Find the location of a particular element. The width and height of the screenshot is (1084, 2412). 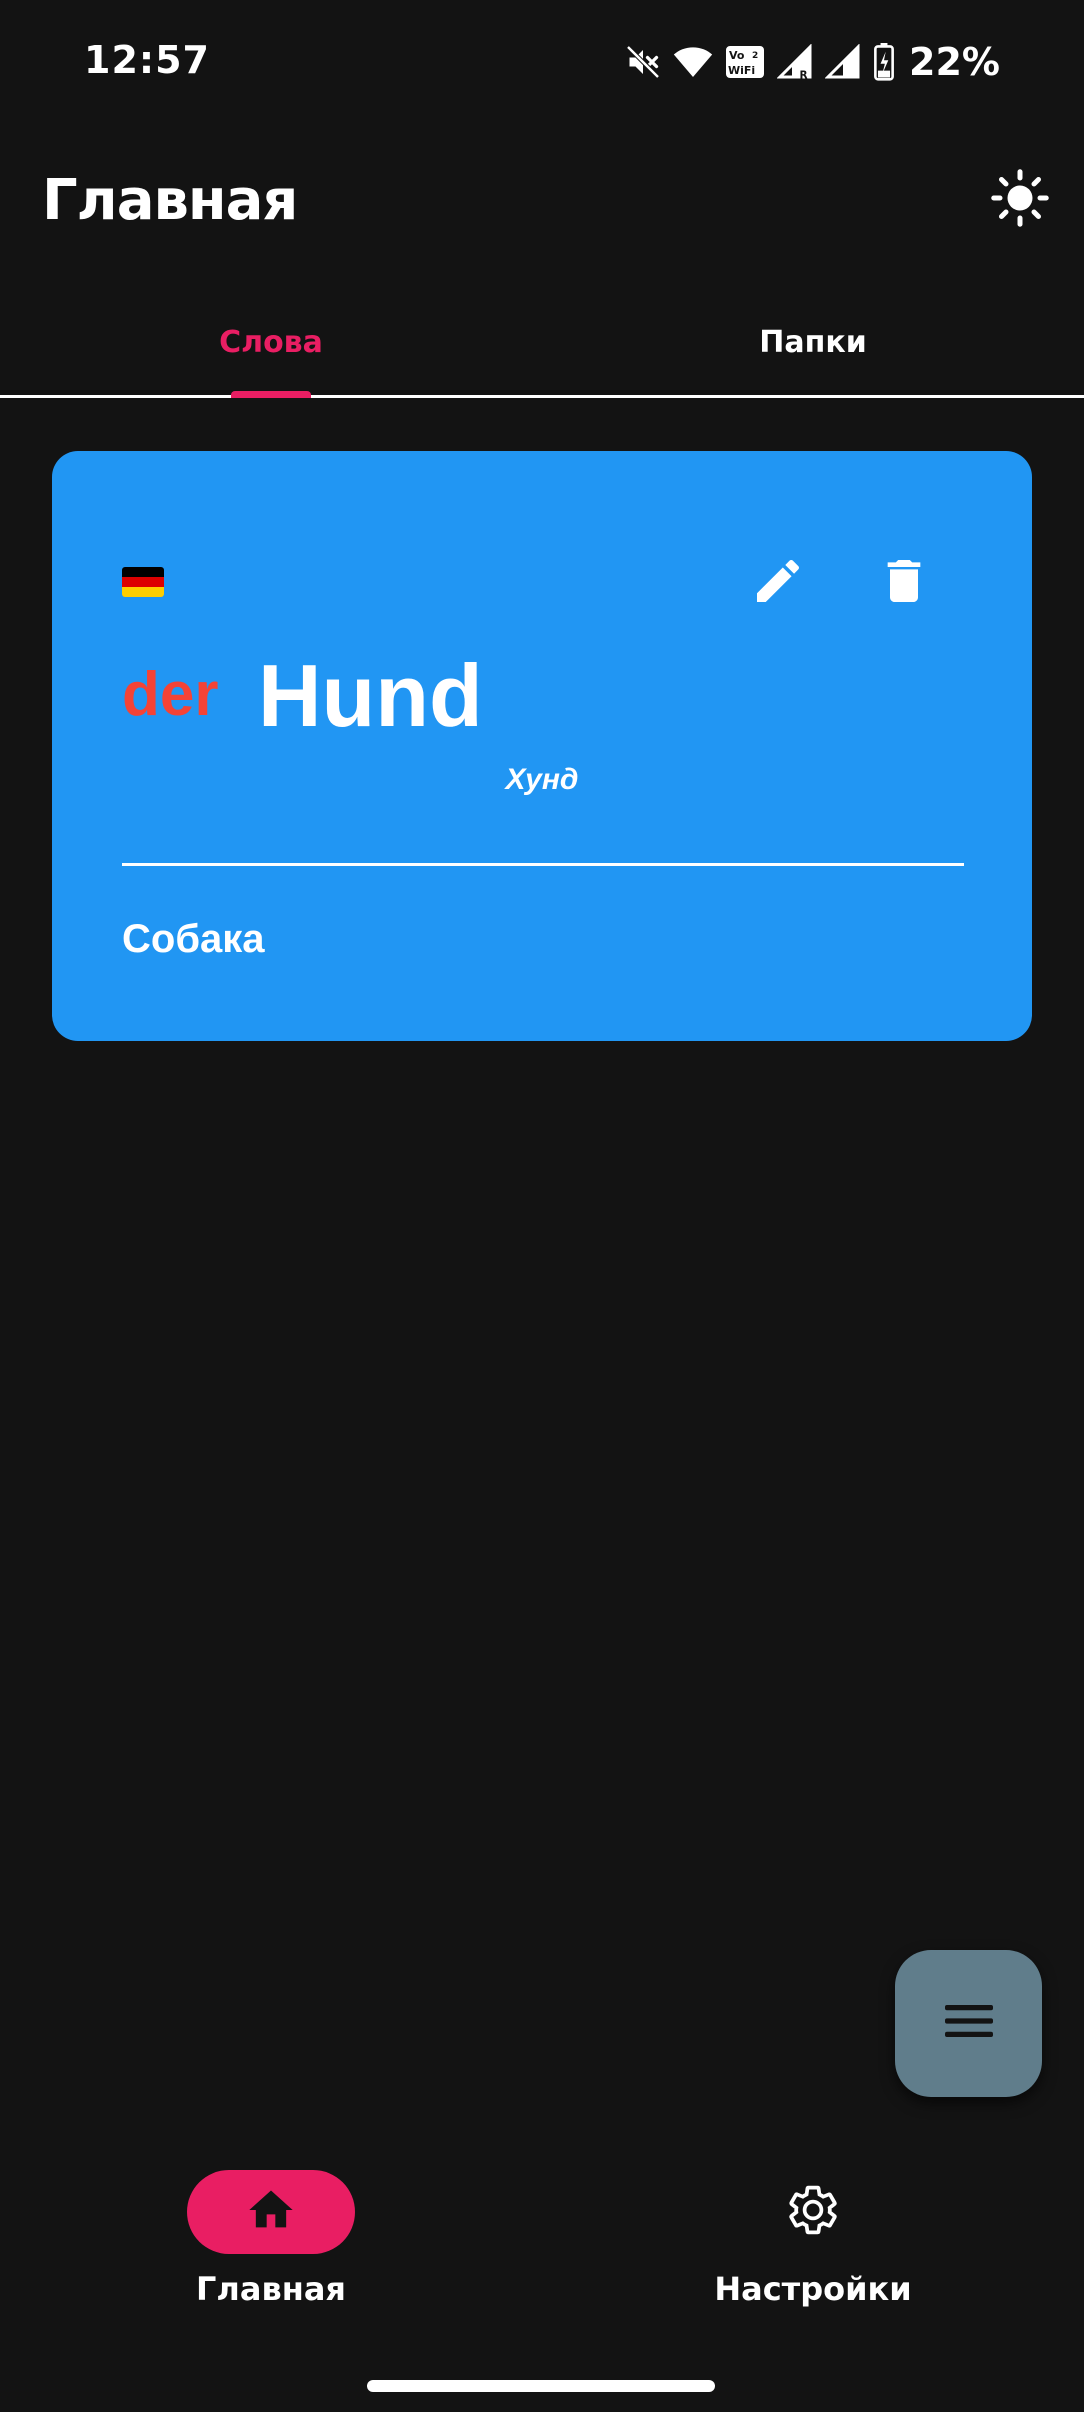

home-icon is located at coordinates (271, 2212).